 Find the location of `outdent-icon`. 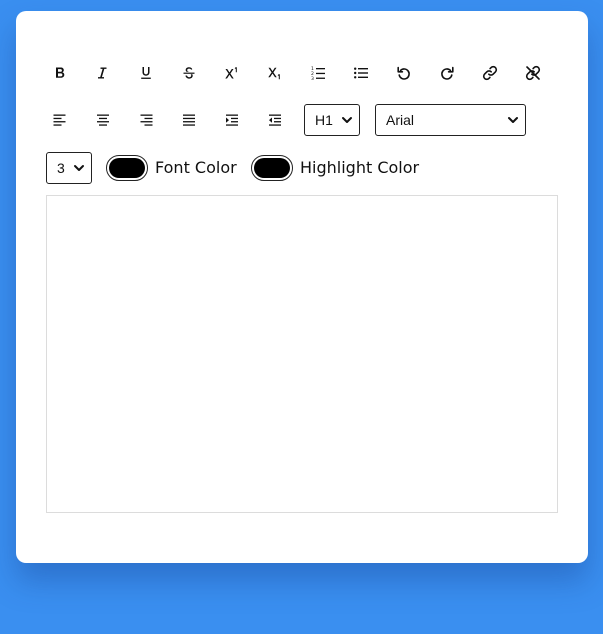

outdent-icon is located at coordinates (275, 120).